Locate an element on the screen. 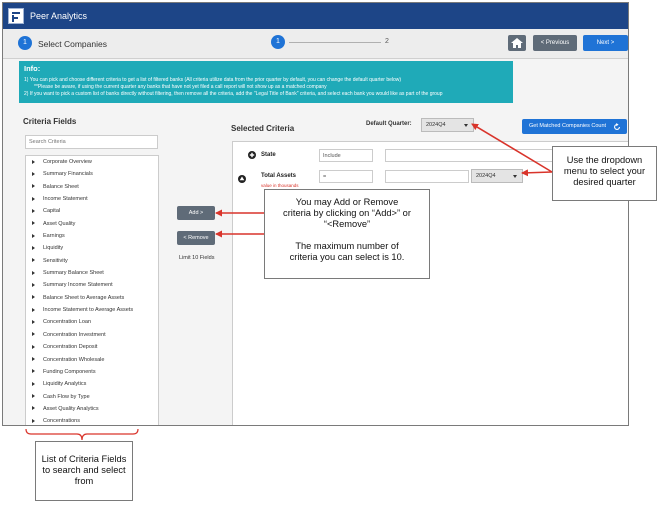  list-item: Corporate Overview is located at coordinates (92, 162).